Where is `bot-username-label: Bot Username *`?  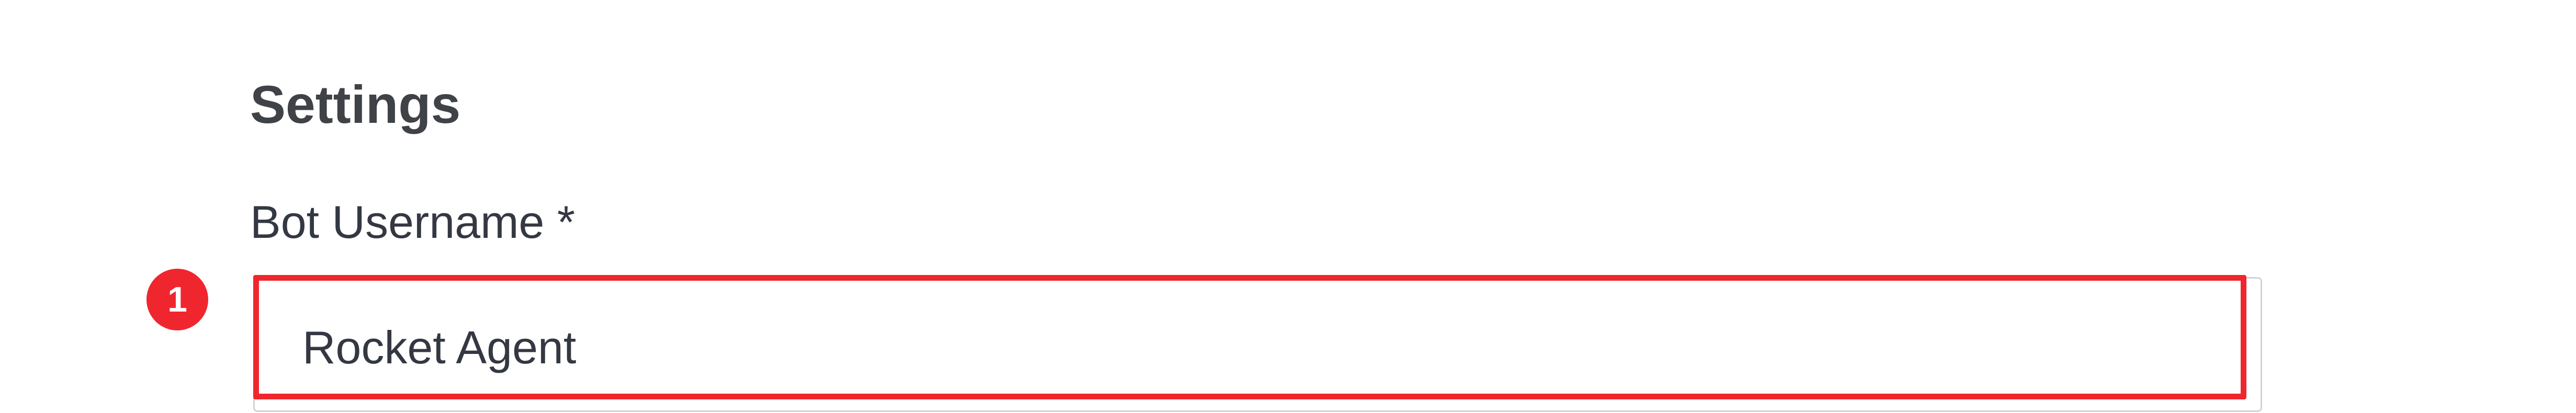 bot-username-label: Bot Username * is located at coordinates (413, 222).